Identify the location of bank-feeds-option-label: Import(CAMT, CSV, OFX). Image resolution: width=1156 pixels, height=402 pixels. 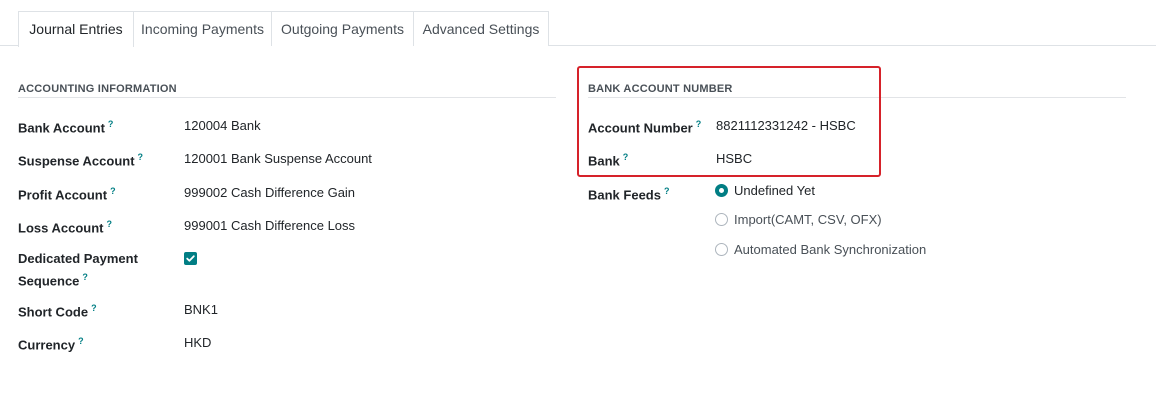
(808, 219).